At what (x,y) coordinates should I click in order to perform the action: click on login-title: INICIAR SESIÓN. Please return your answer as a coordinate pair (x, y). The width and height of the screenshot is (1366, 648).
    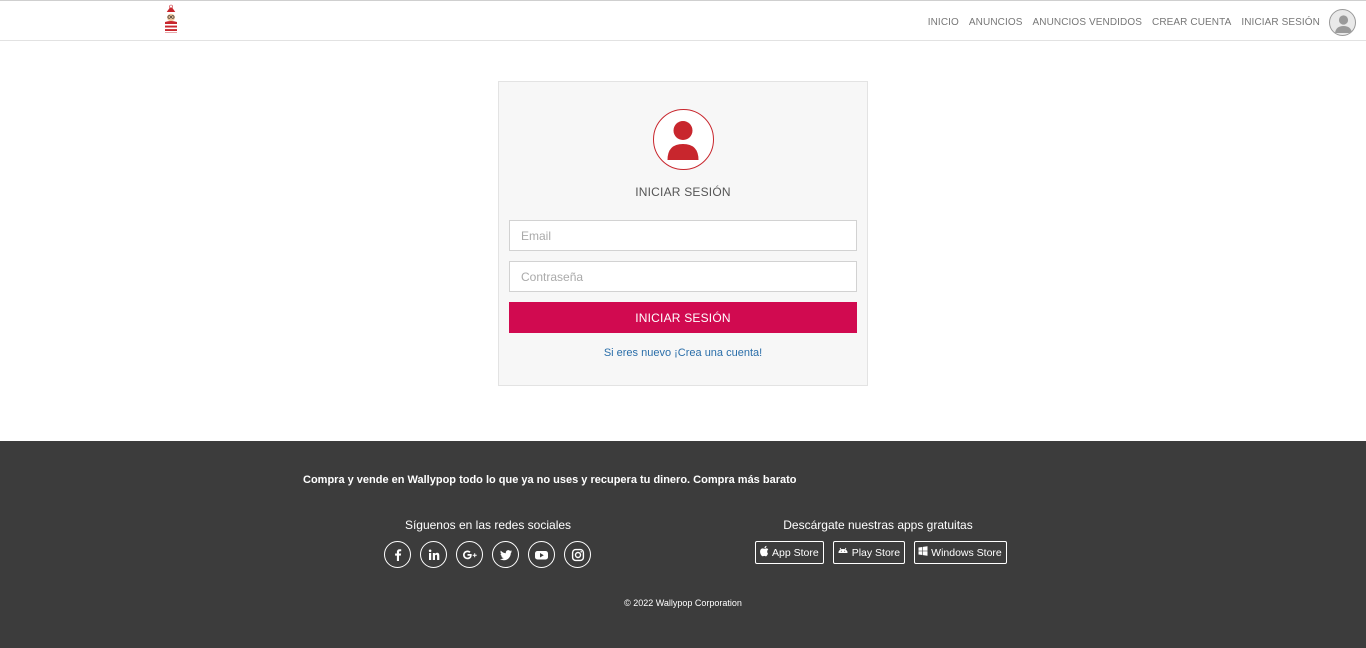
    Looking at the image, I should click on (683, 192).